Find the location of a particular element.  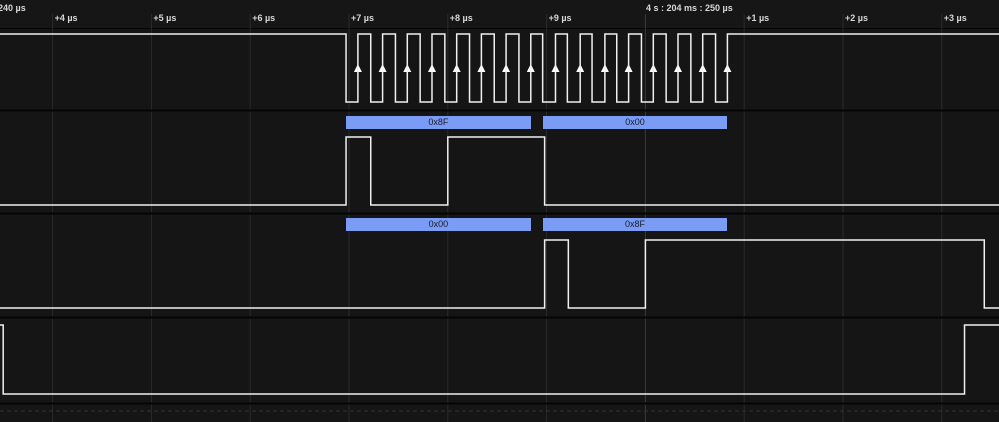

tick-label: +3 µs is located at coordinates (955, 18).